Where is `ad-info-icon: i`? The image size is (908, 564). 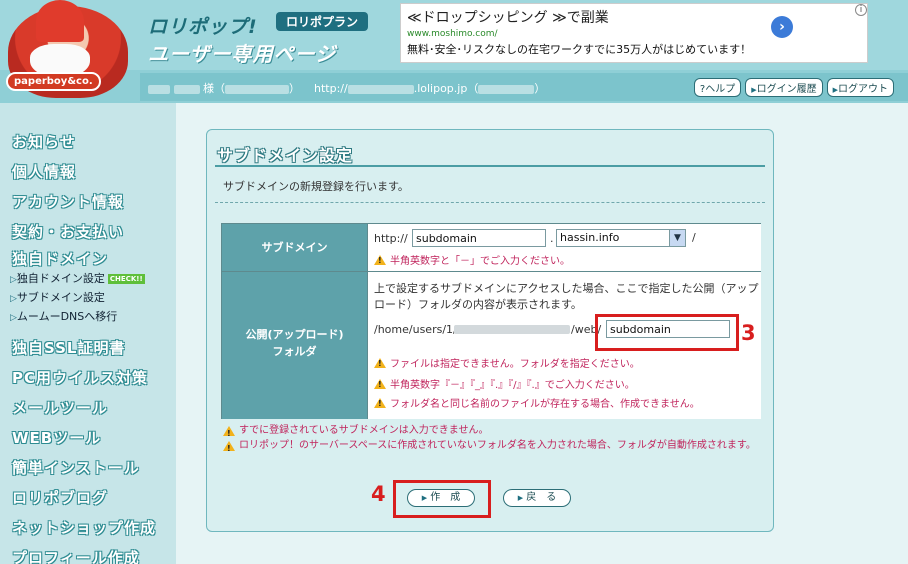
ad-info-icon: i is located at coordinates (861, 10).